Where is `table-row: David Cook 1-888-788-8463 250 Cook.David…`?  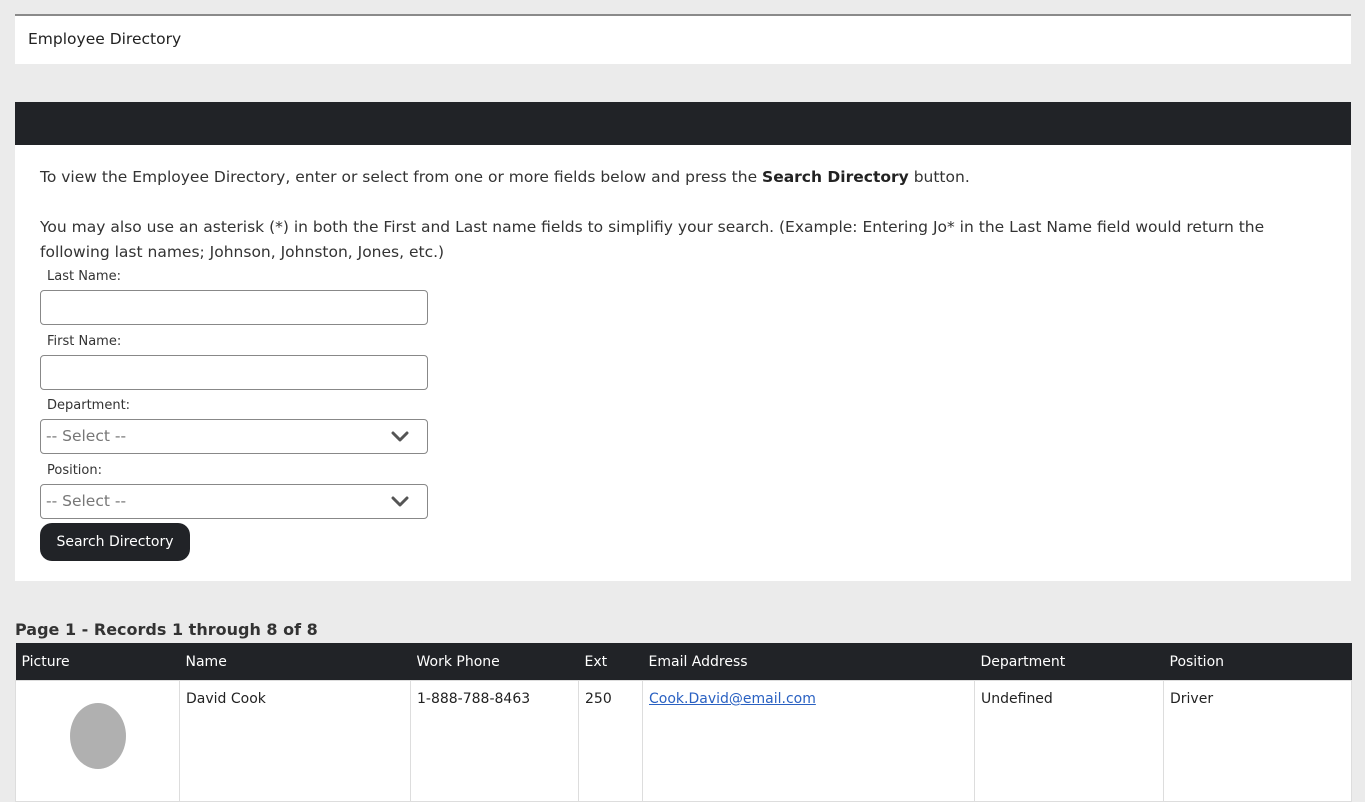 table-row: David Cook 1-888-788-8463 250 Cook.David… is located at coordinates (683, 741).